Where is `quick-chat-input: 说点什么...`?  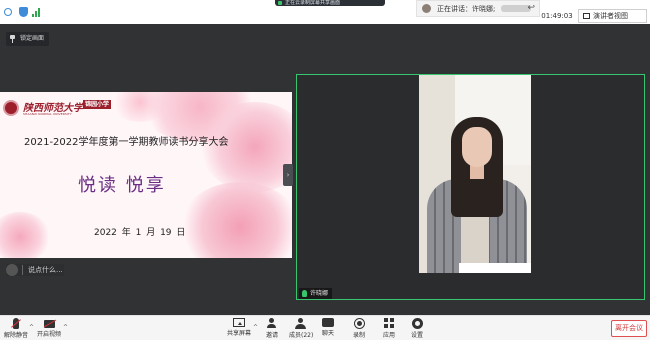 quick-chat-input: 说点什么... is located at coordinates (34, 270).